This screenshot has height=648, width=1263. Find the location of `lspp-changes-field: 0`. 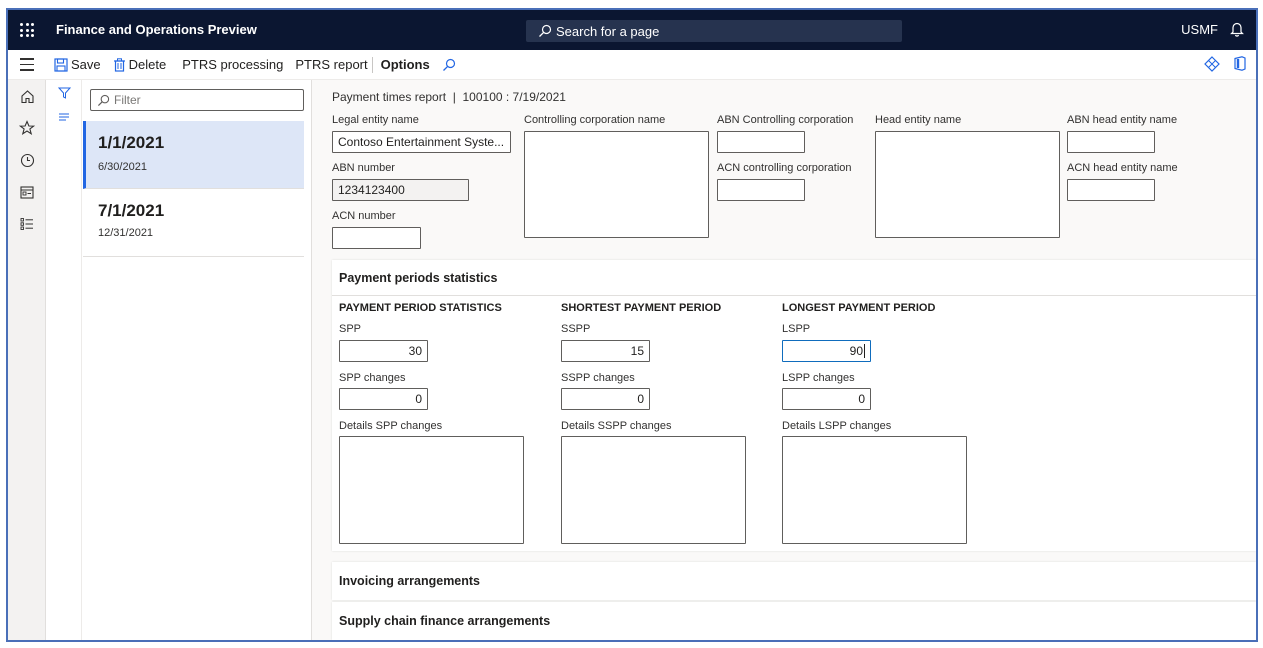

lspp-changes-field: 0 is located at coordinates (826, 399).